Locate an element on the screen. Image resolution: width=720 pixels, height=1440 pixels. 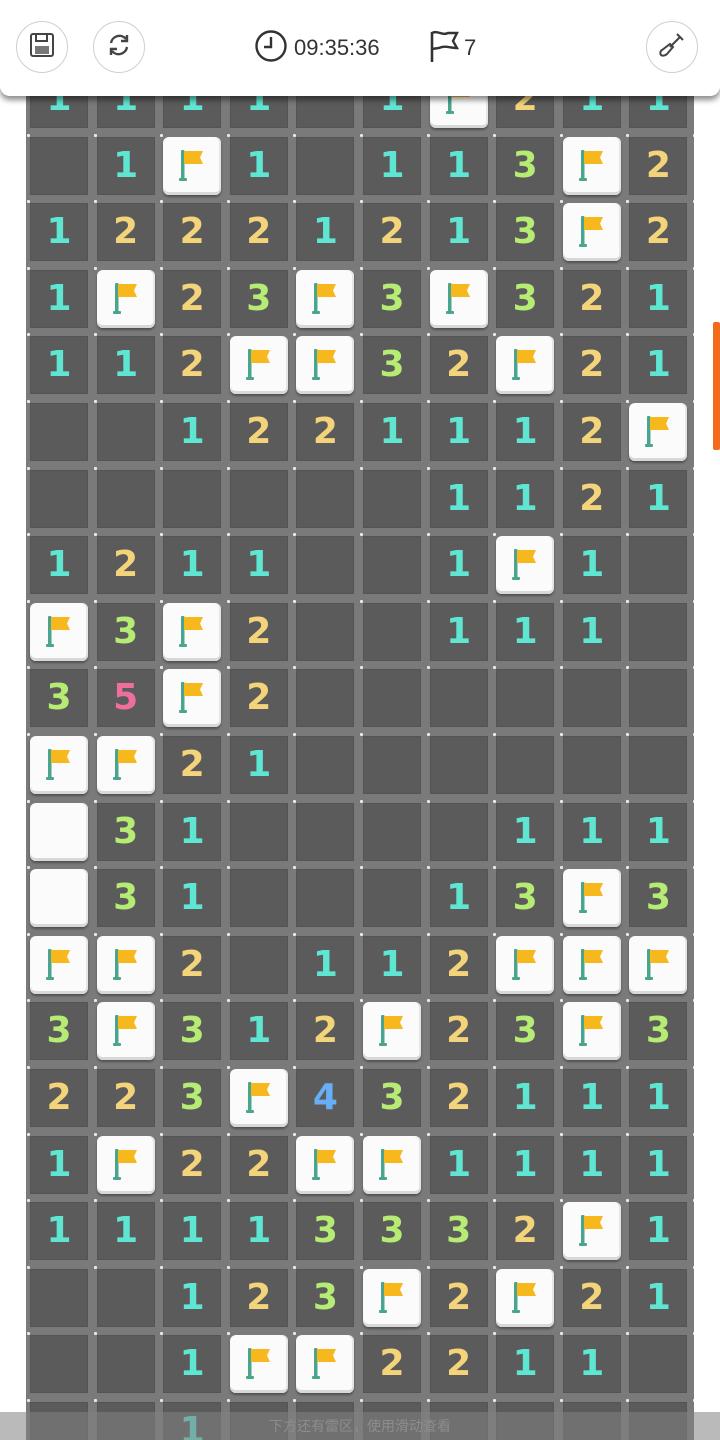
dig-mode-button is located at coordinates (672, 47).